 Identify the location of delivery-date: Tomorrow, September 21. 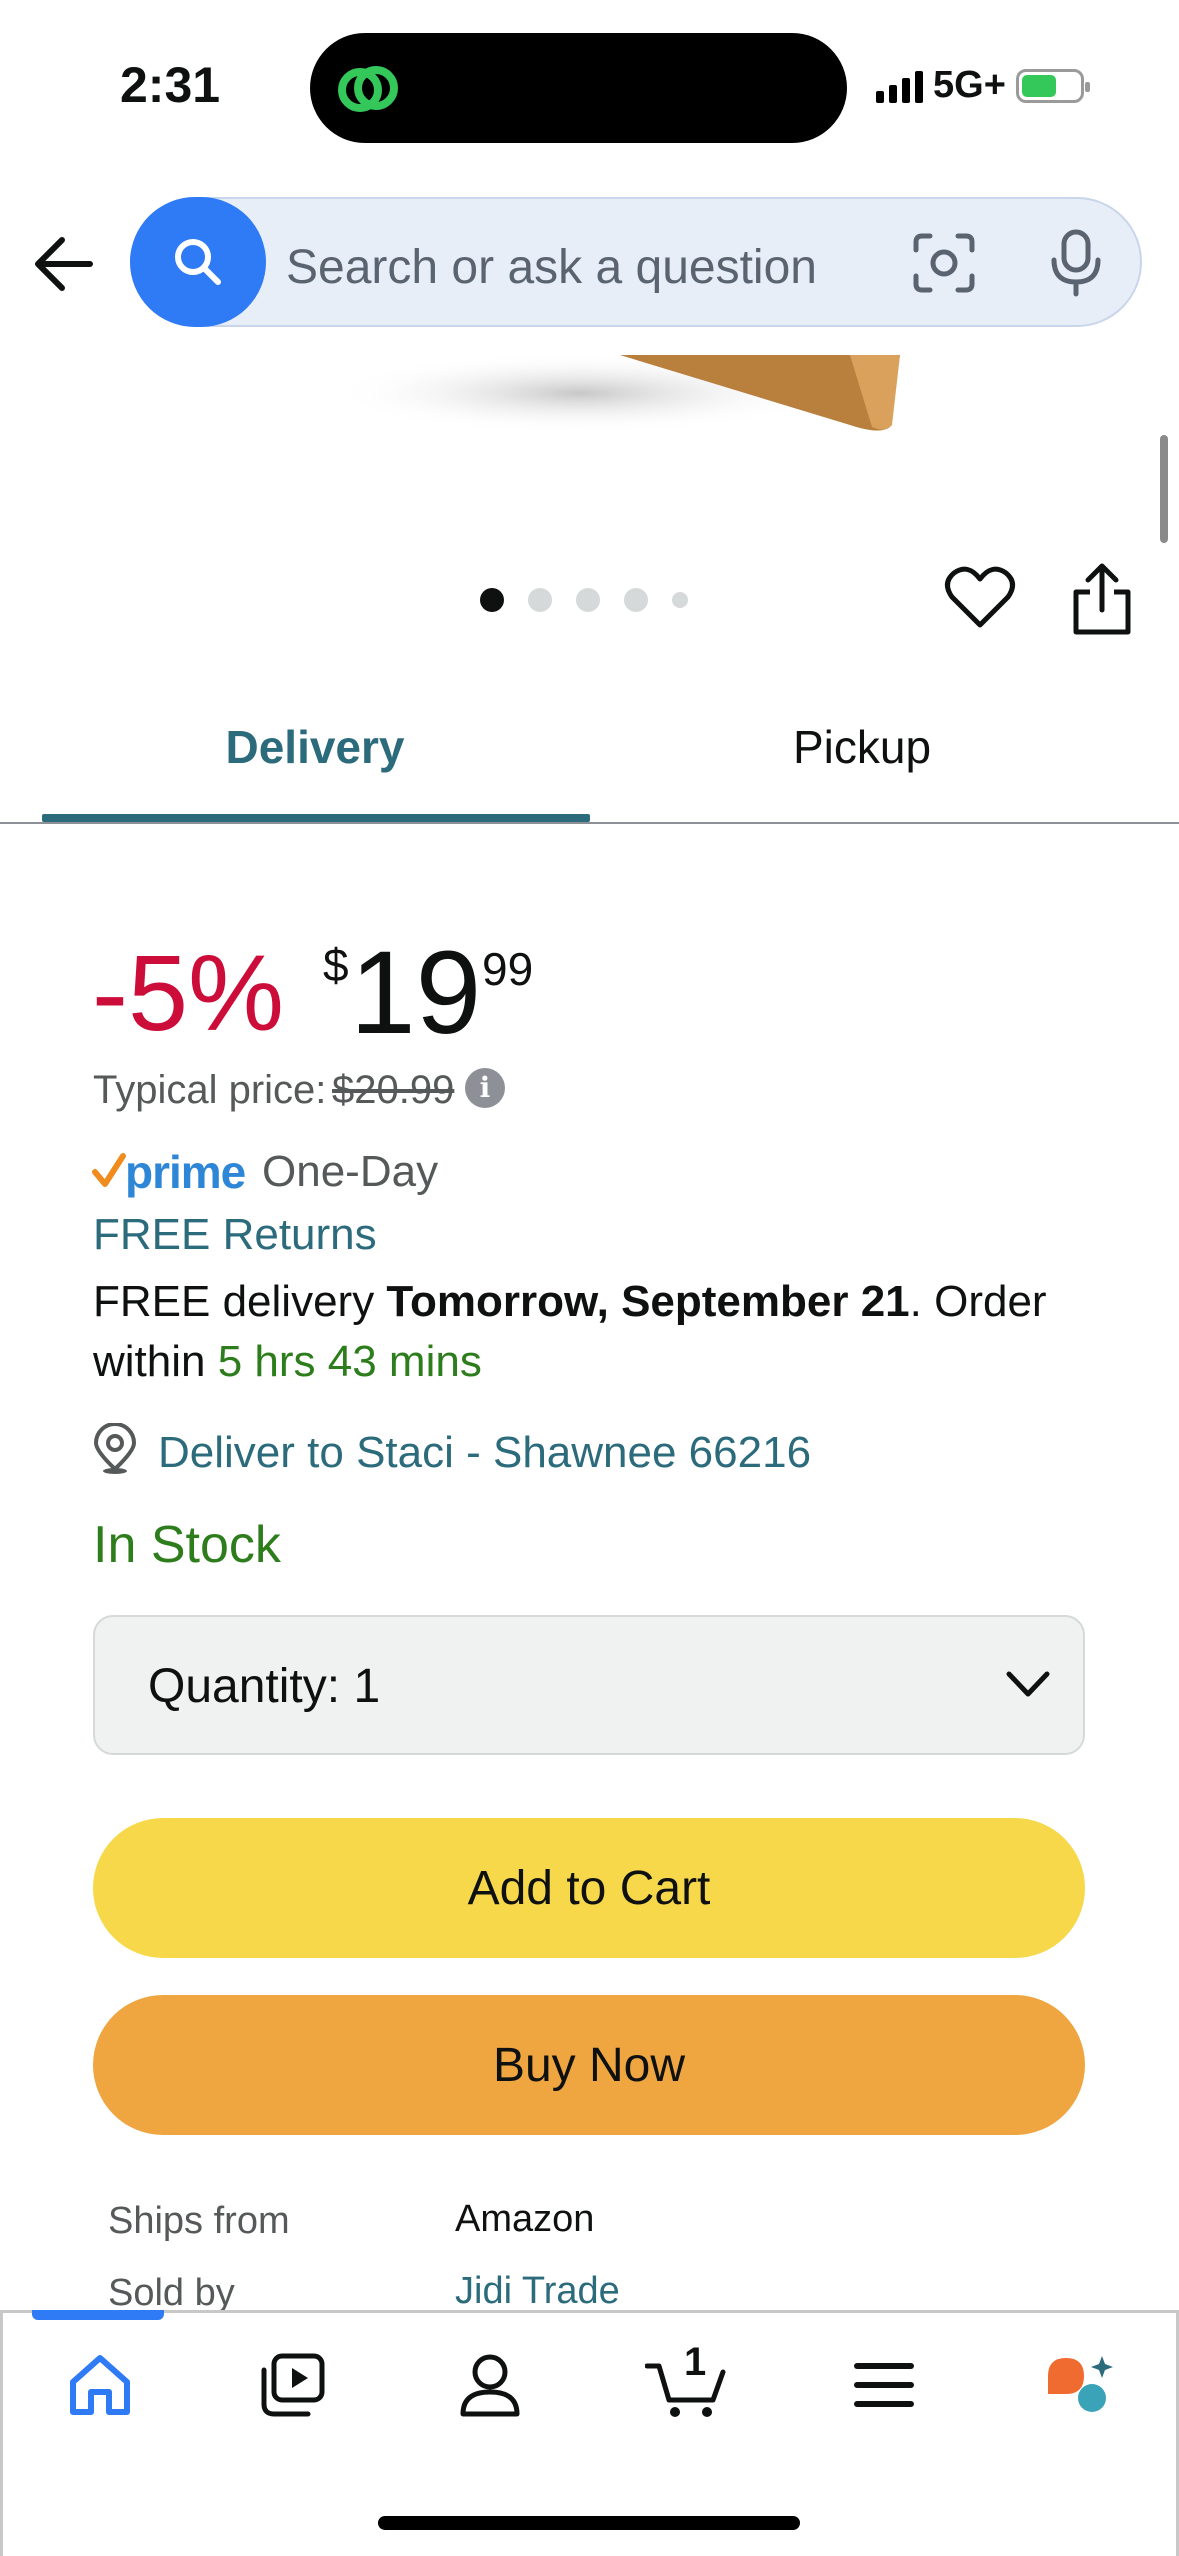
(648, 1301).